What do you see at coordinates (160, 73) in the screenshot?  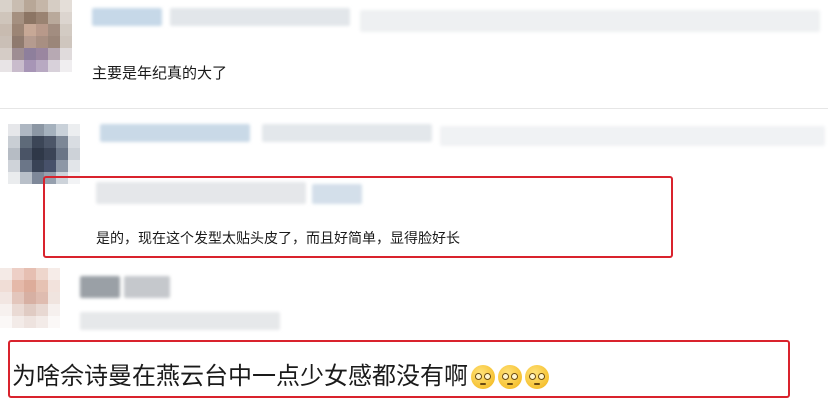 I see `comment-text: 主要是年纪真的大了` at bounding box center [160, 73].